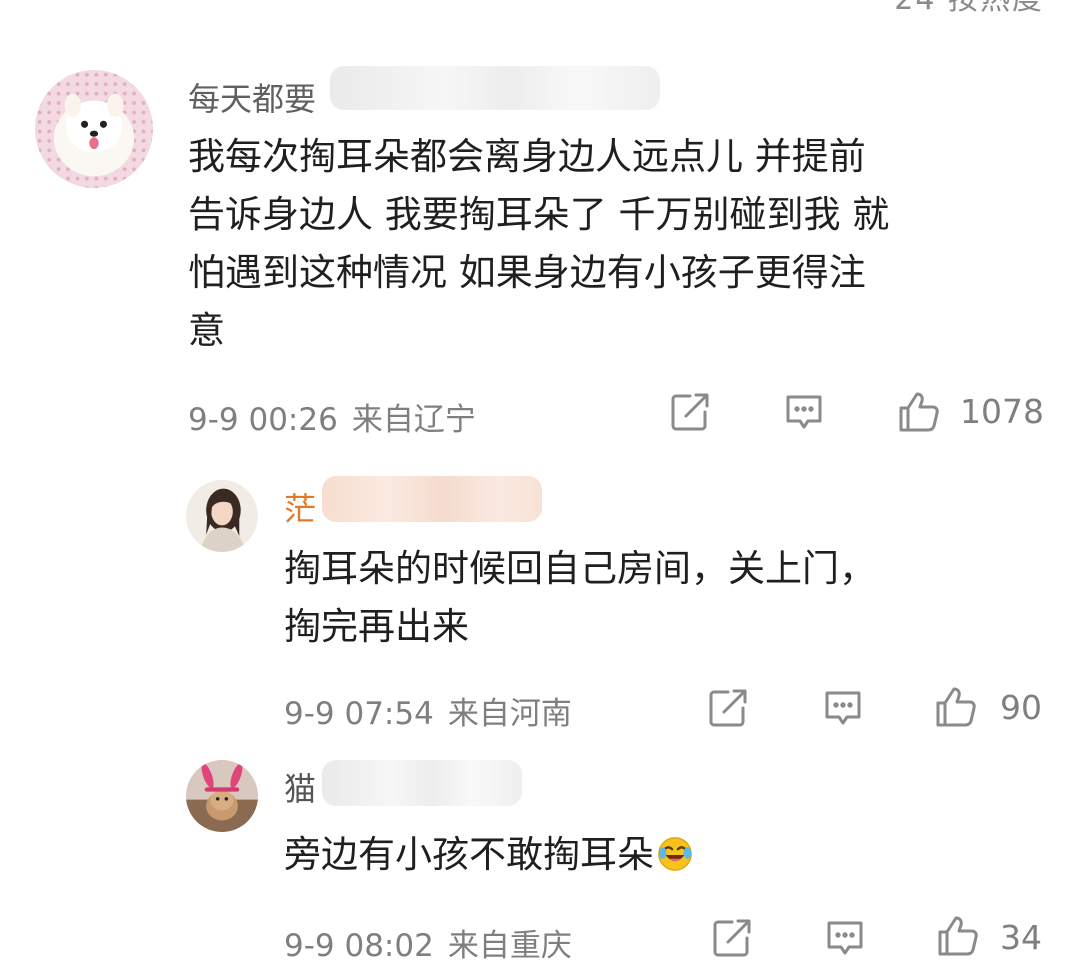 Image resolution: width=1080 pixels, height=977 pixels. What do you see at coordinates (509, 714) in the screenshot?
I see `location: 来自河南` at bounding box center [509, 714].